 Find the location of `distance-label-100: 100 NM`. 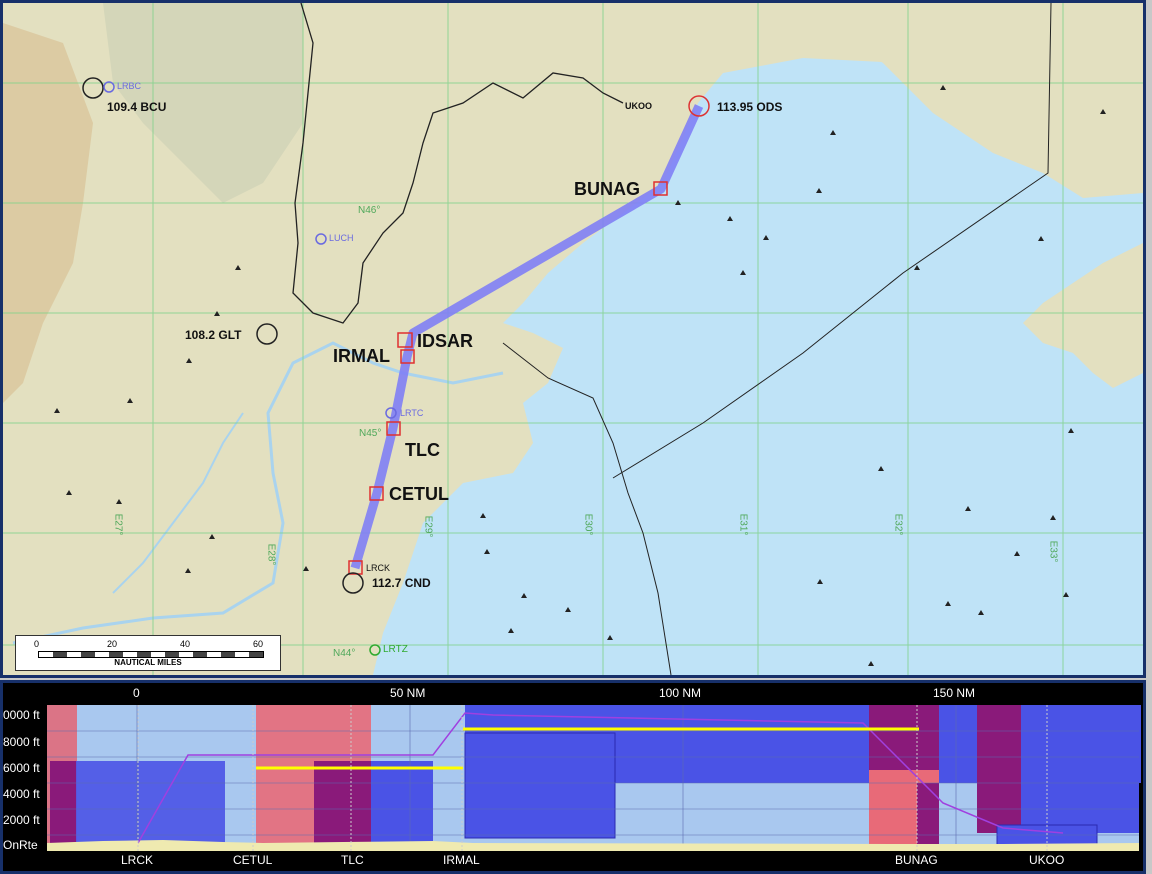

distance-label-100: 100 NM is located at coordinates (680, 693).